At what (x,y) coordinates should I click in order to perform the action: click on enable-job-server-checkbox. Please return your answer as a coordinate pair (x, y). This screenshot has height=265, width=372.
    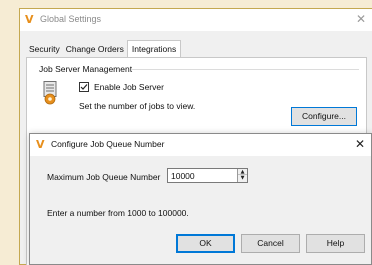
    Looking at the image, I should click on (84, 87).